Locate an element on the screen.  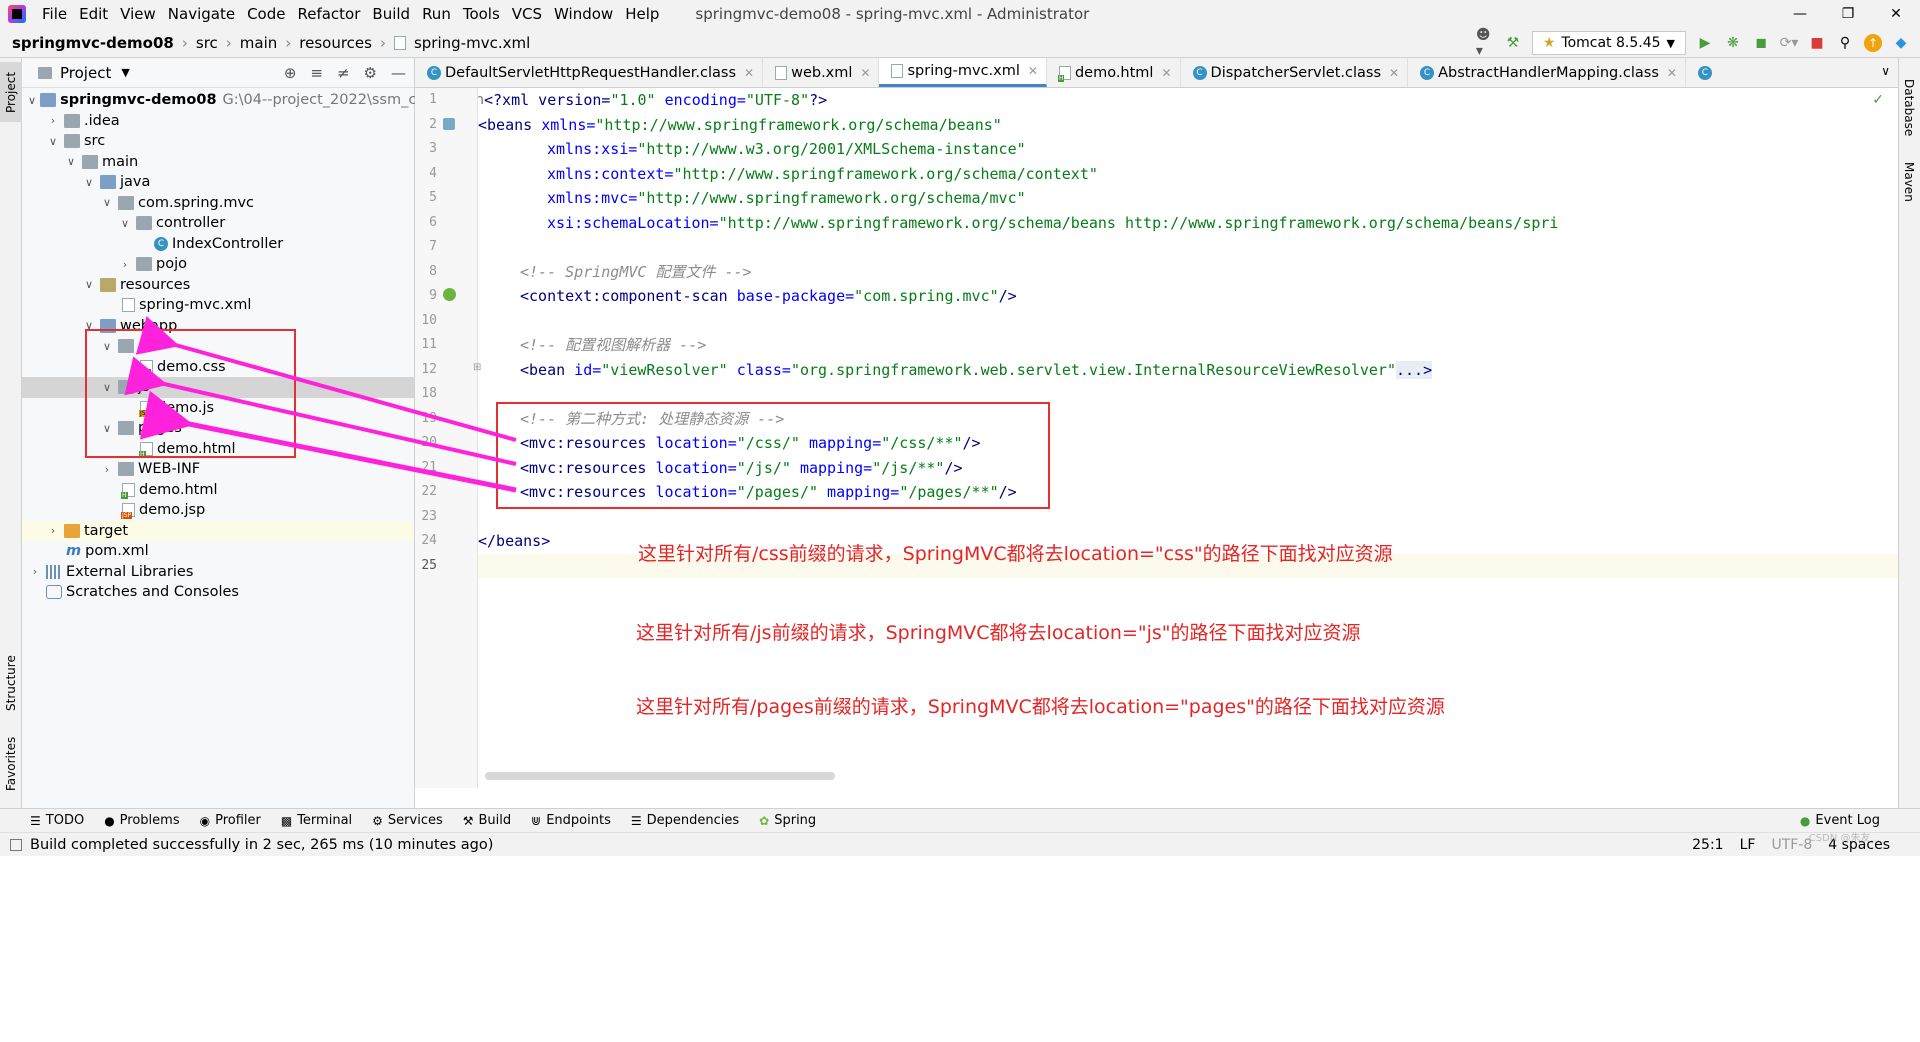
menu-refactor: Refactor is located at coordinates (328, 14).